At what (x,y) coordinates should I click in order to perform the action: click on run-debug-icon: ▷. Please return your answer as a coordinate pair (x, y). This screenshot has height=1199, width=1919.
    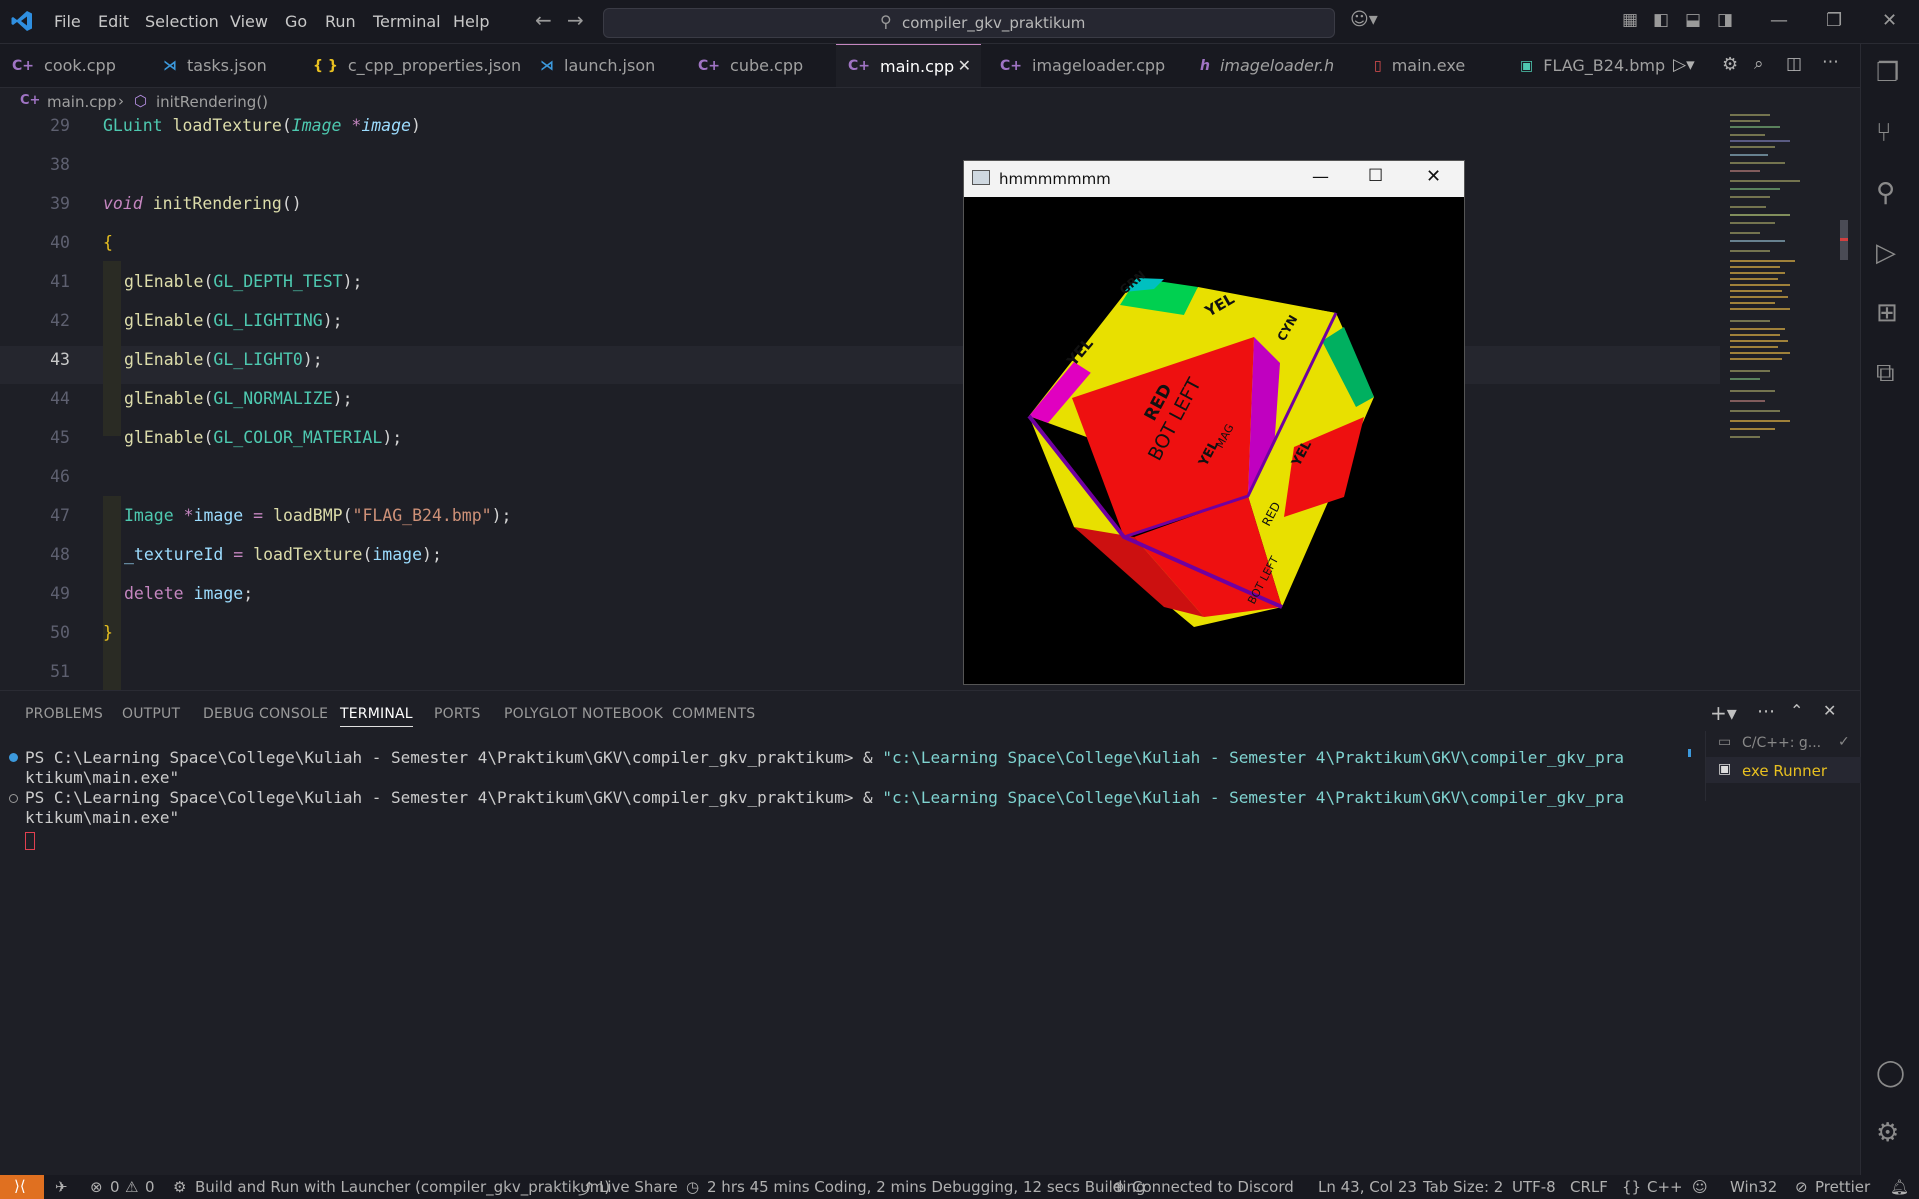
    Looking at the image, I should click on (1886, 253).